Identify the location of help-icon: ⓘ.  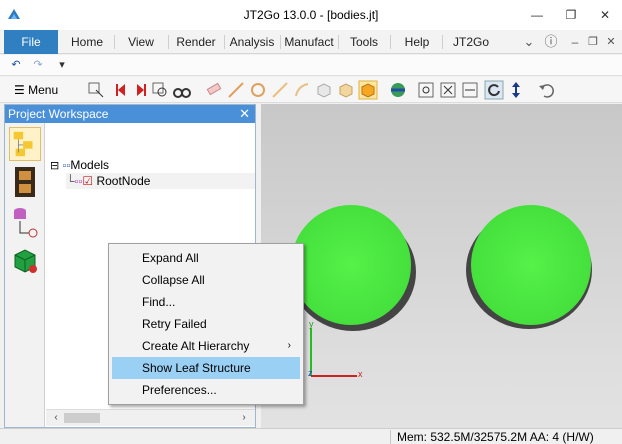
(551, 42).